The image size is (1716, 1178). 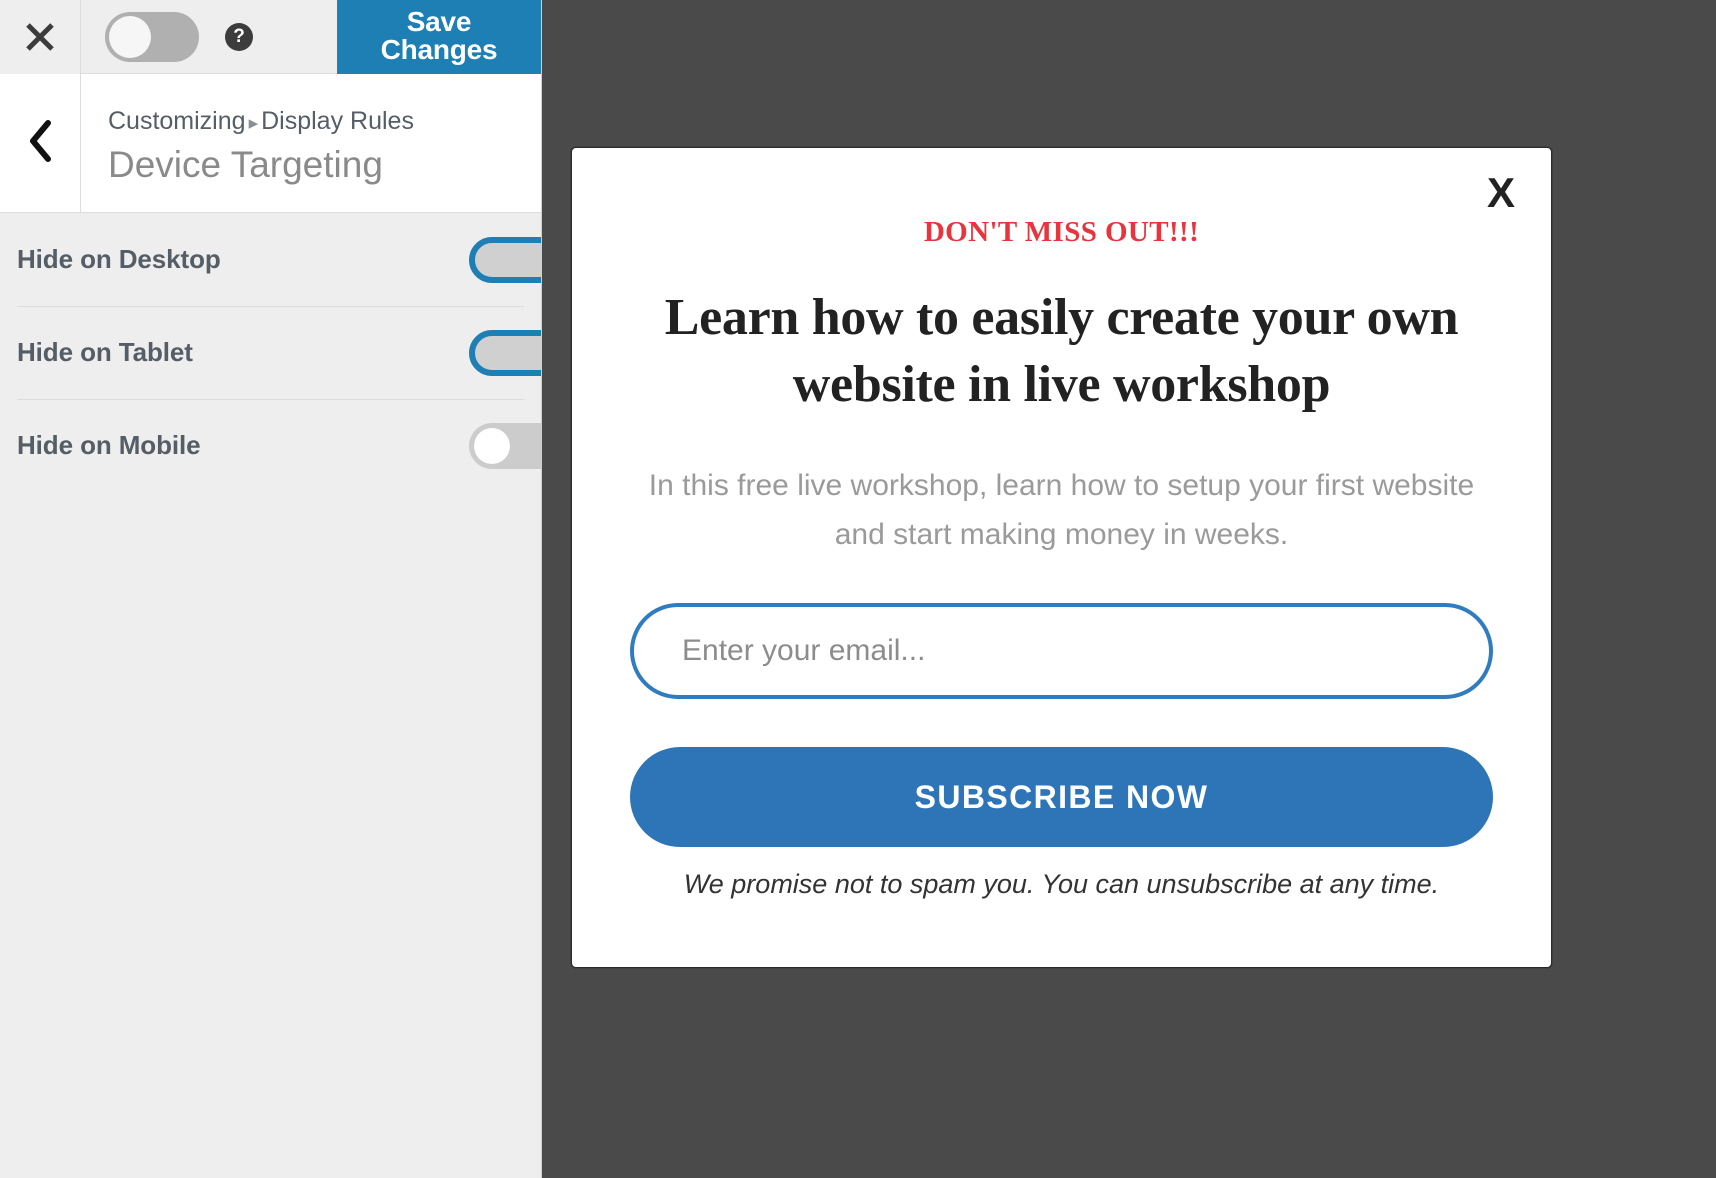 I want to click on breadcrumb: Customizing ▸ Display Rules, so click(x=324, y=121).